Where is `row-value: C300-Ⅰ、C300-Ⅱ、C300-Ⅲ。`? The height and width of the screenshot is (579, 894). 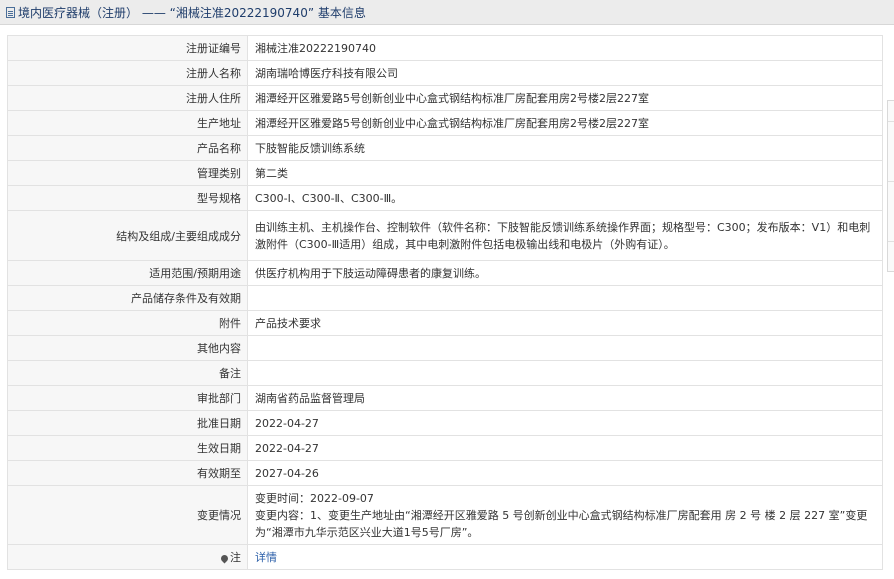 row-value: C300-Ⅰ、C300-Ⅱ、C300-Ⅲ。 is located at coordinates (565, 198).